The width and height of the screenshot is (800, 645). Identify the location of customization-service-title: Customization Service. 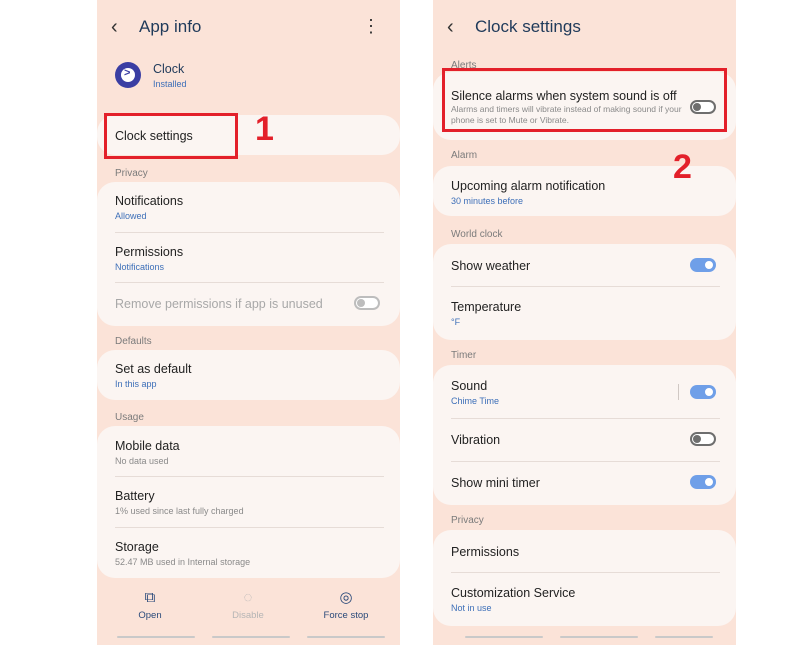
(513, 593).